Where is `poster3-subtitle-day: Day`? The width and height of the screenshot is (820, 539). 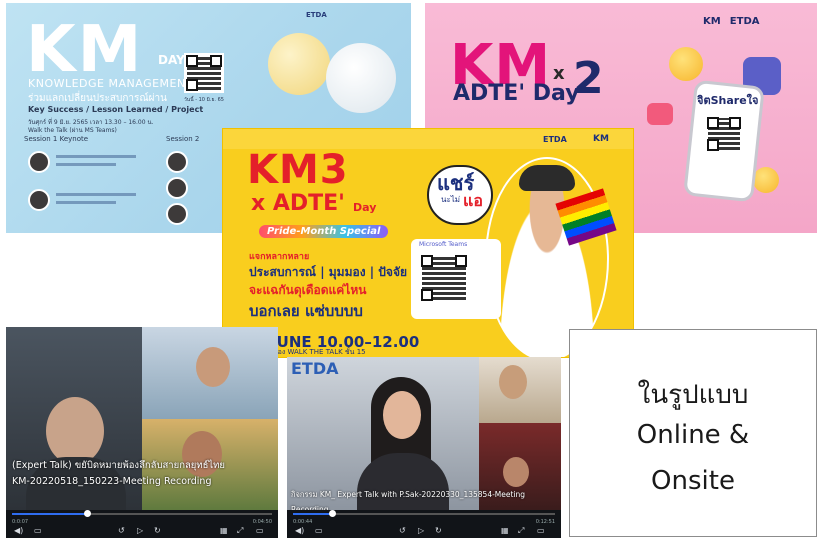
poster3-subtitle-day: Day is located at coordinates (365, 207).